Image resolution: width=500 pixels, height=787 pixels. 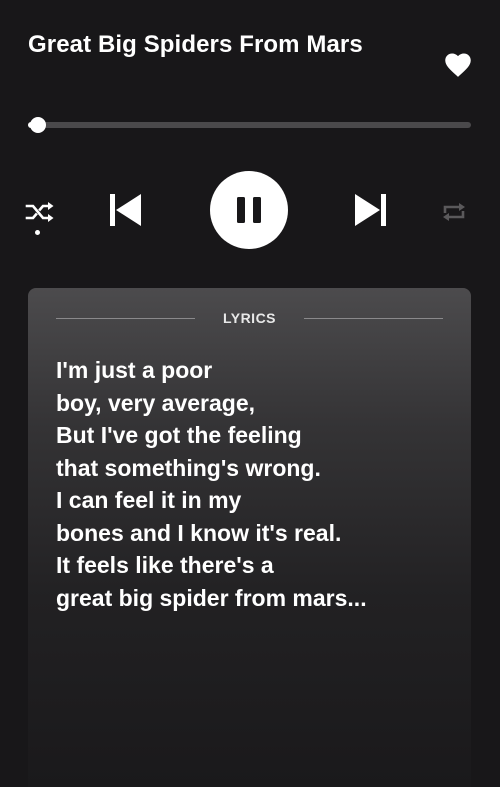 I want to click on track-title: Great Big Spiders From Mars, so click(x=195, y=44).